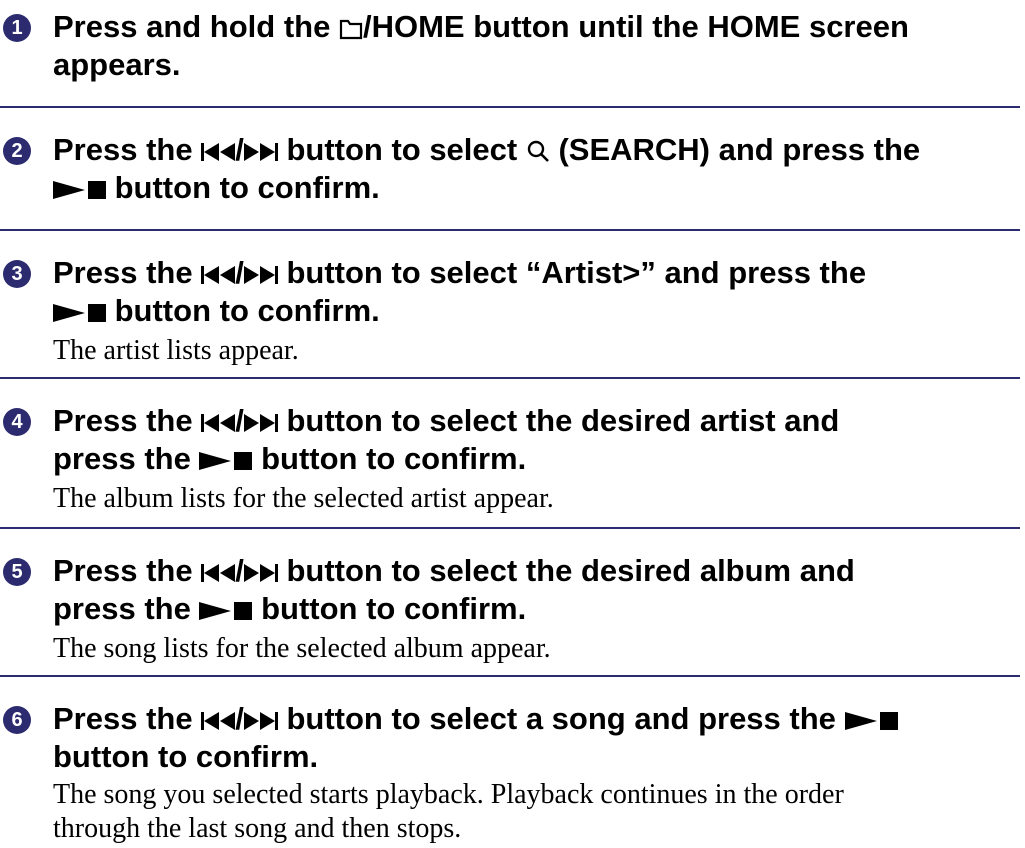 Image resolution: width=1025 pixels, height=848 pixels. What do you see at coordinates (561, 718) in the screenshot?
I see `step-text: button to select a song and press the` at bounding box center [561, 718].